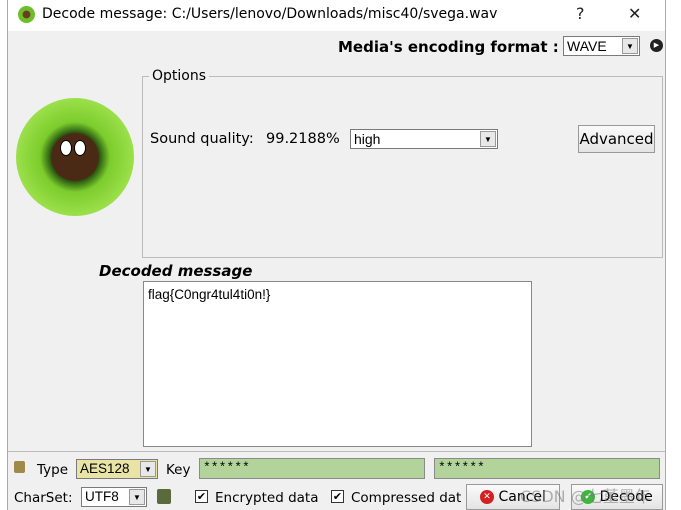 The height and width of the screenshot is (510, 681). I want to click on type-select: AES128 ▼, so click(117, 469).